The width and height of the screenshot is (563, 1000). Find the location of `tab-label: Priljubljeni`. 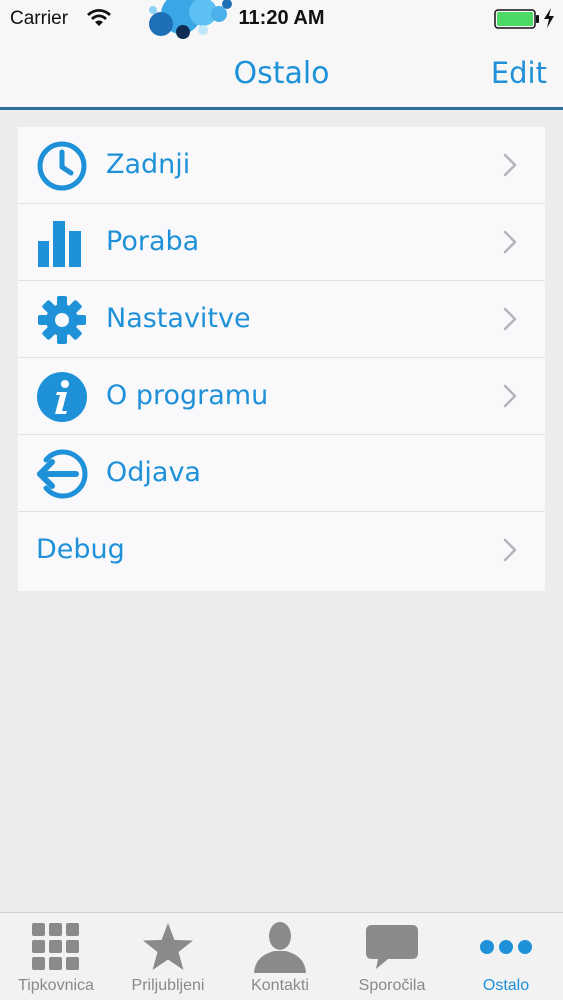

tab-label: Priljubljeni is located at coordinates (168, 985).